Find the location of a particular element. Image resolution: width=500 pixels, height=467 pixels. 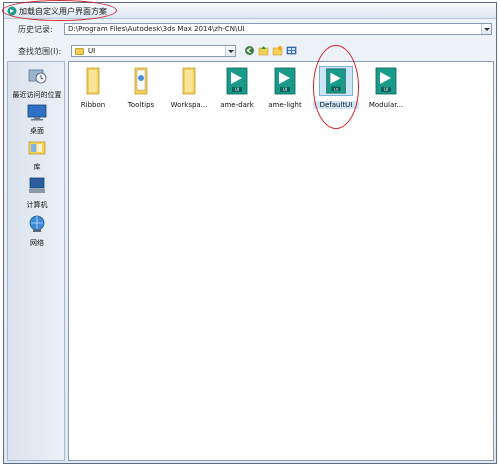

history-label: 历史记录: is located at coordinates (35, 29).